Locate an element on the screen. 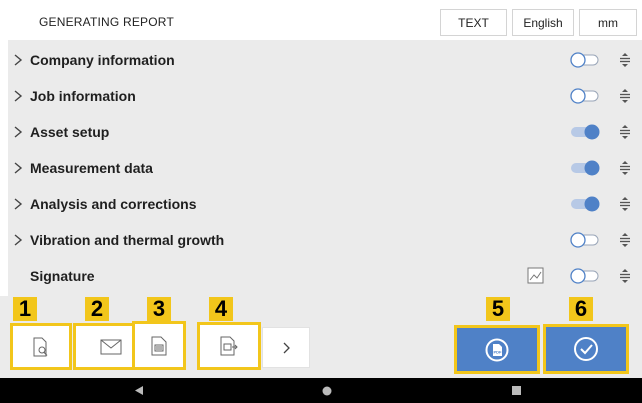  save-document-icon is located at coordinates (229, 346).